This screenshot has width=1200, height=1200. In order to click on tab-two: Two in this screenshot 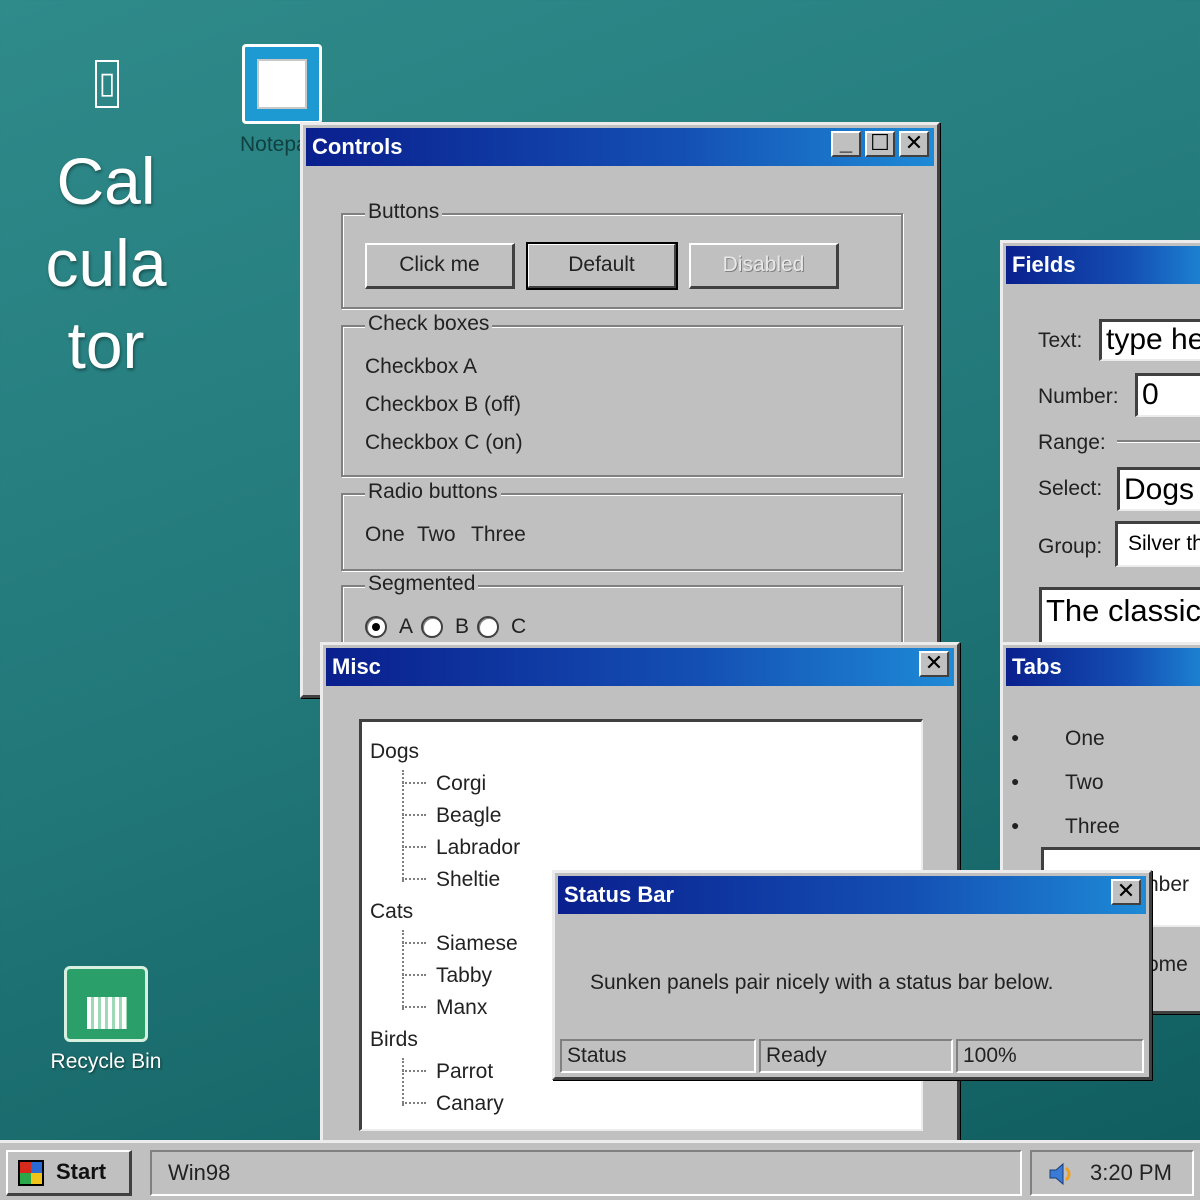, I will do `click(1084, 783)`.